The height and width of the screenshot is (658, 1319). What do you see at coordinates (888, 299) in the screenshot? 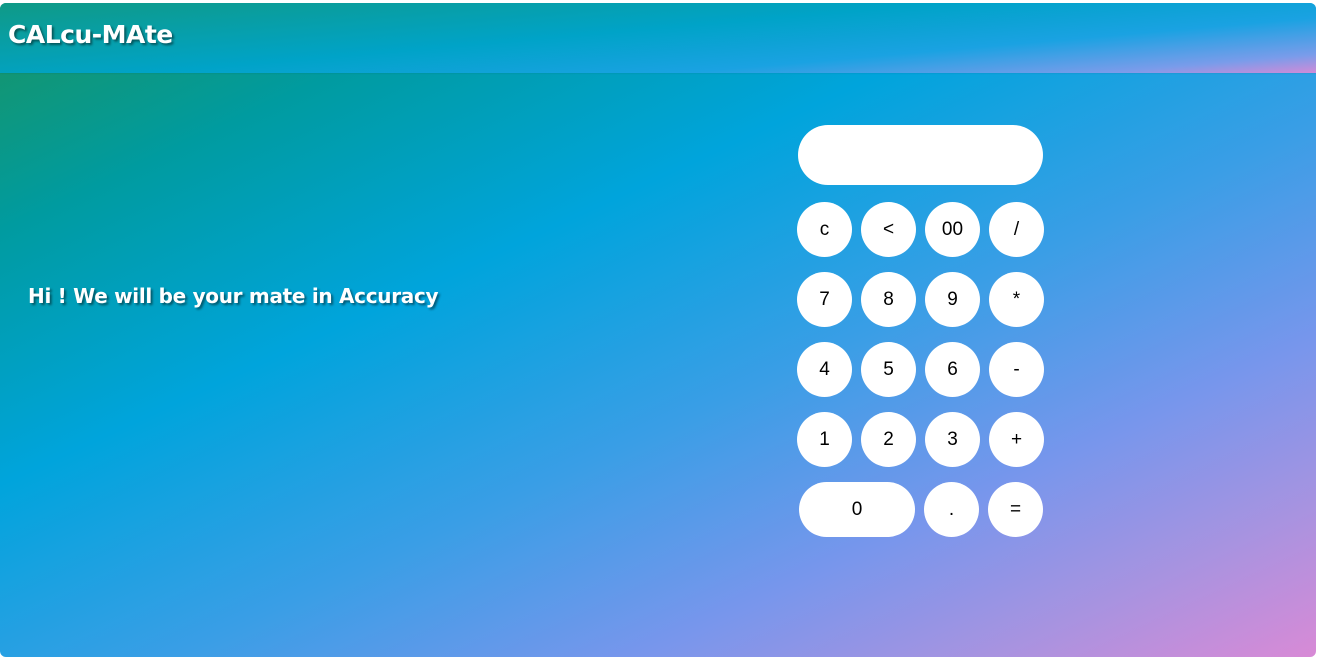
I see `eight-button: 8` at bounding box center [888, 299].